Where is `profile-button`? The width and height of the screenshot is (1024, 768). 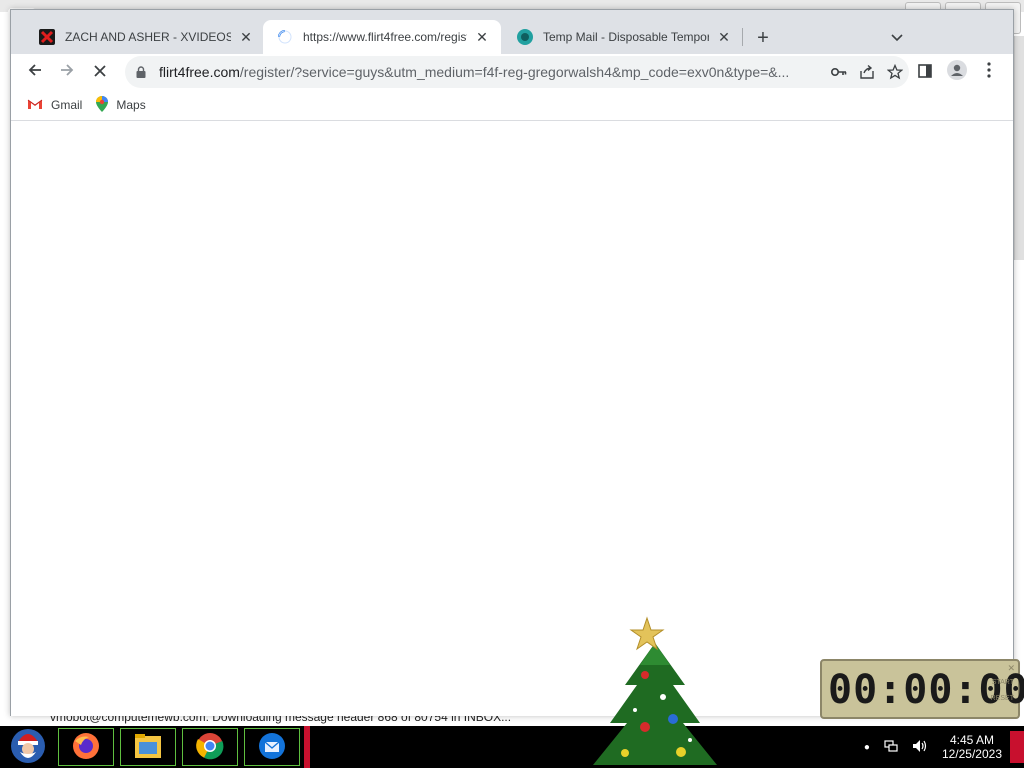 profile-button is located at coordinates (957, 72).